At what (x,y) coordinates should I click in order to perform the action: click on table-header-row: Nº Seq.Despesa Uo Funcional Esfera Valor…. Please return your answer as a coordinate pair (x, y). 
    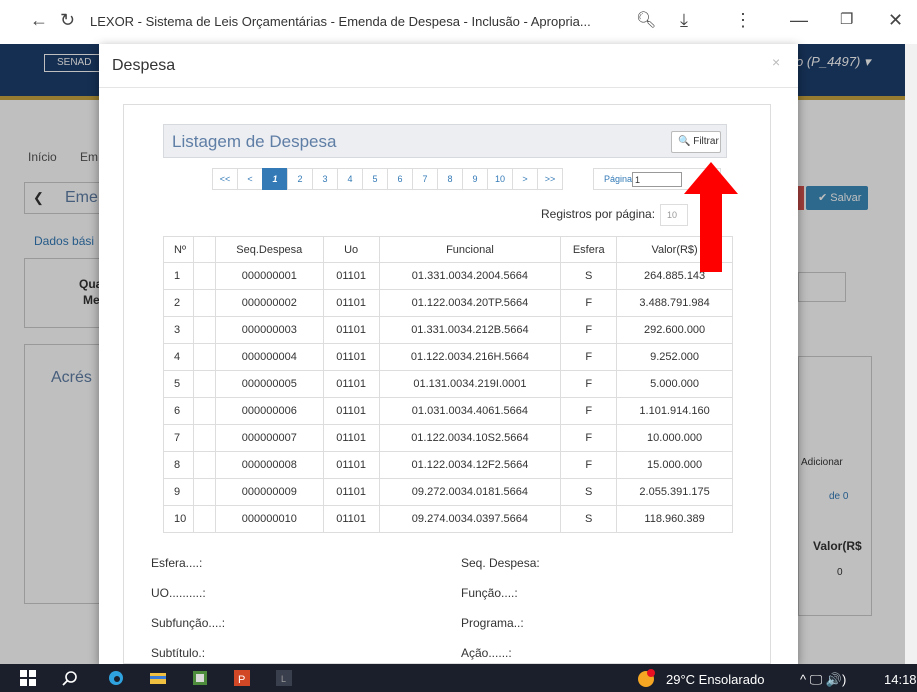
    Looking at the image, I should click on (448, 249).